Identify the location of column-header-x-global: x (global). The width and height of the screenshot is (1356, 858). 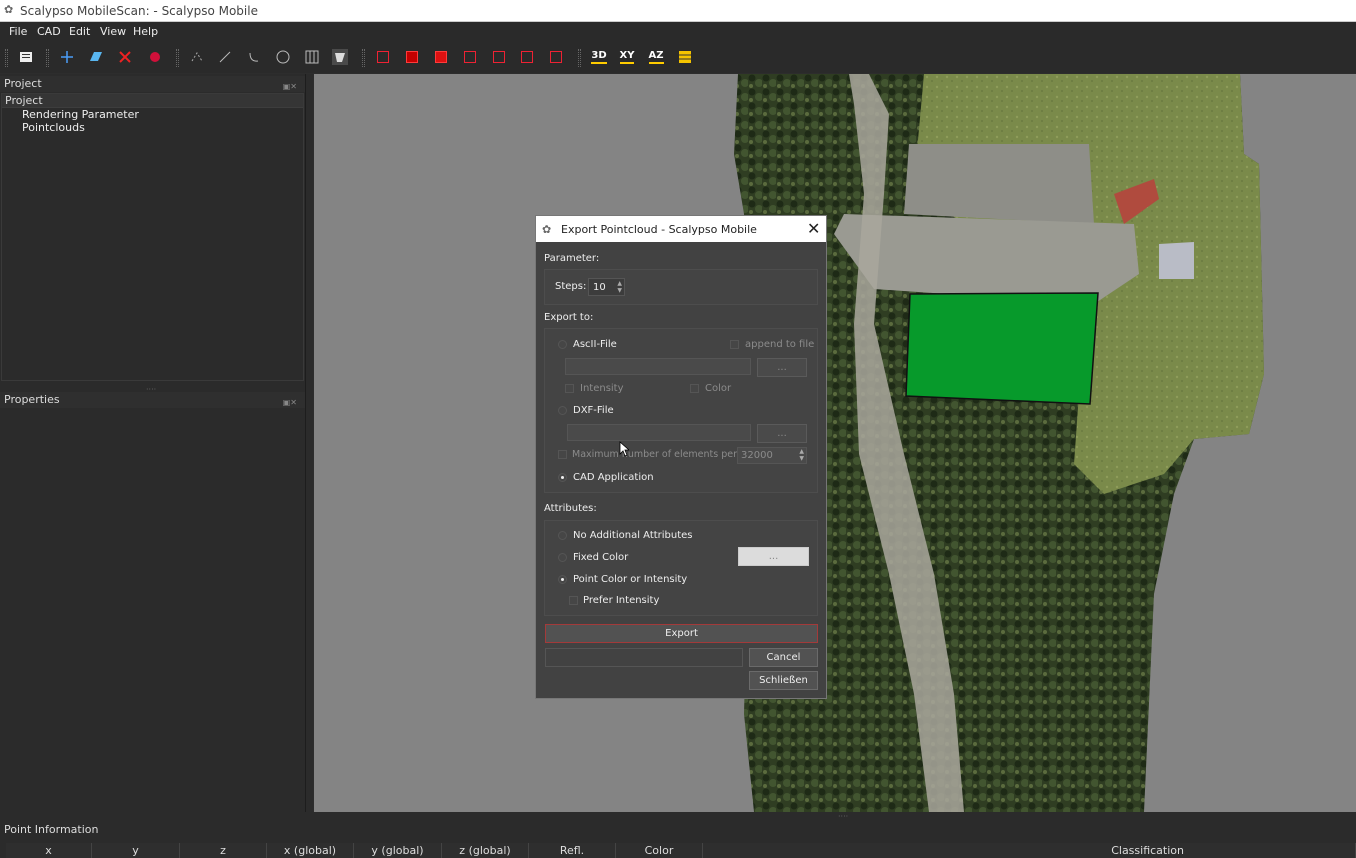
(310, 850).